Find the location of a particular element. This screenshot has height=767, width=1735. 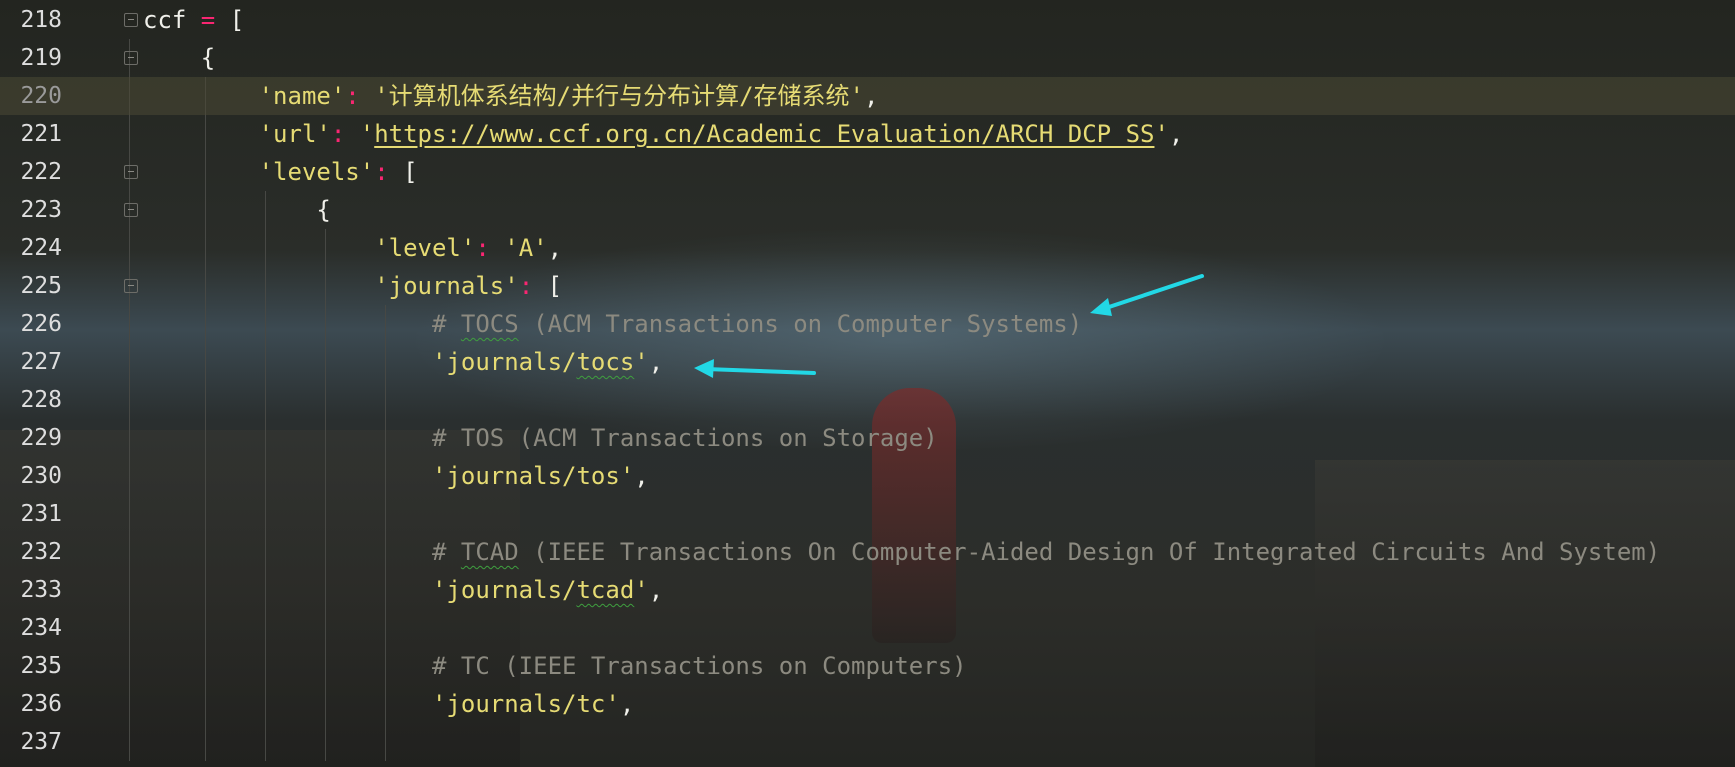

arrow-to-comment is located at coordinates (1147, 295).